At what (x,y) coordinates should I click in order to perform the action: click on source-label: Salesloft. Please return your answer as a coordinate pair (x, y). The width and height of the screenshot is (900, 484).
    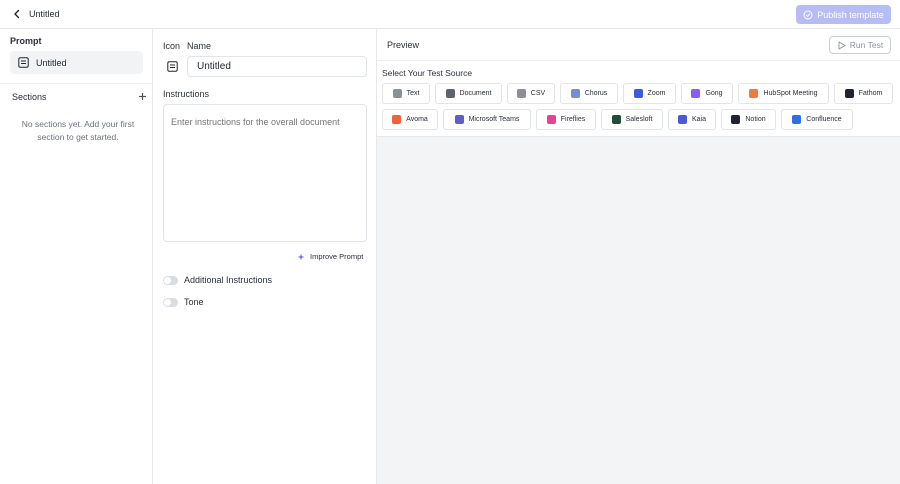
    Looking at the image, I should click on (639, 119).